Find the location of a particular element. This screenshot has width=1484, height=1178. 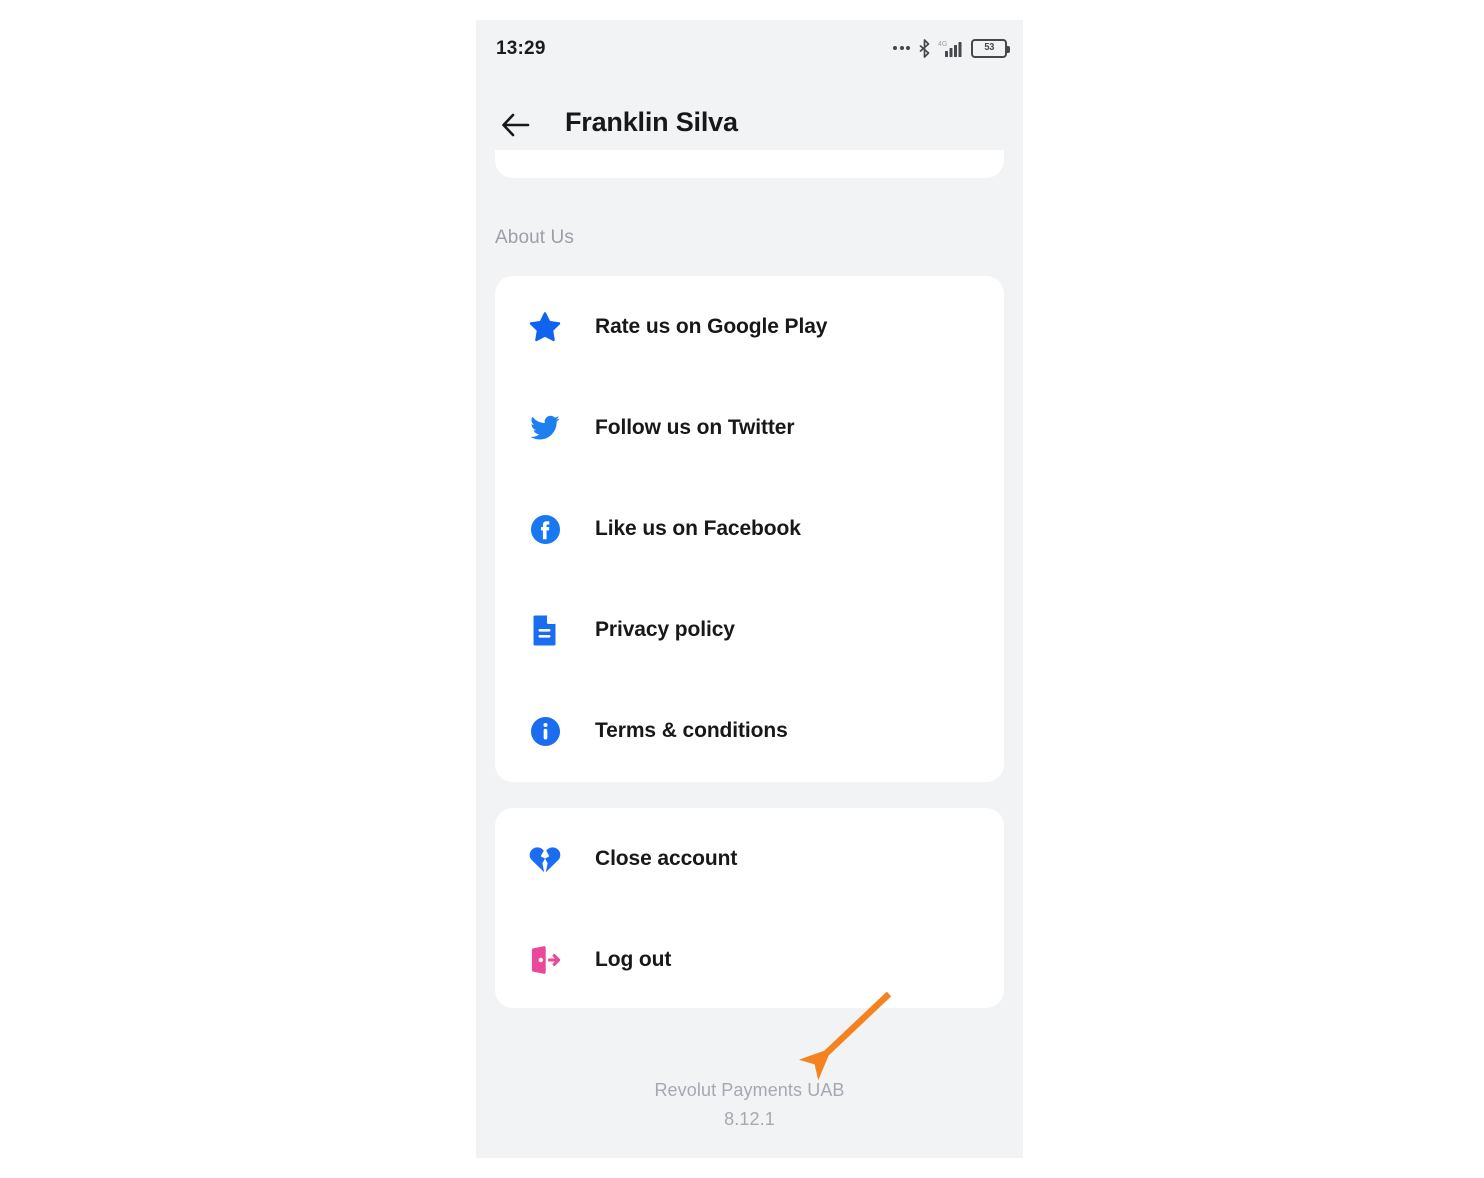

signal-4g-icon: 4G is located at coordinates (951, 48).